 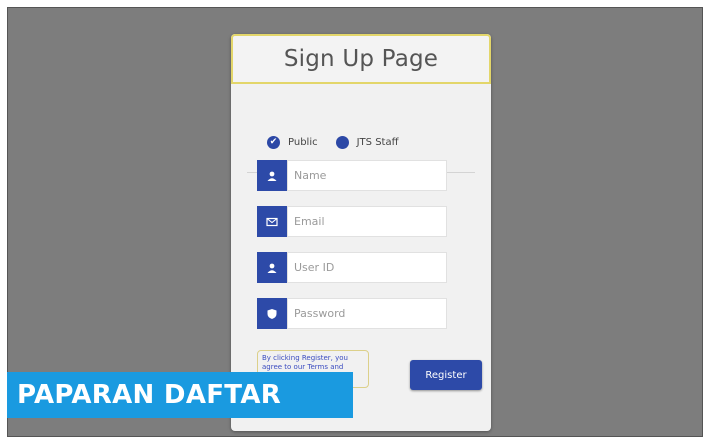 I want to click on password-input: Password, so click(x=367, y=313).